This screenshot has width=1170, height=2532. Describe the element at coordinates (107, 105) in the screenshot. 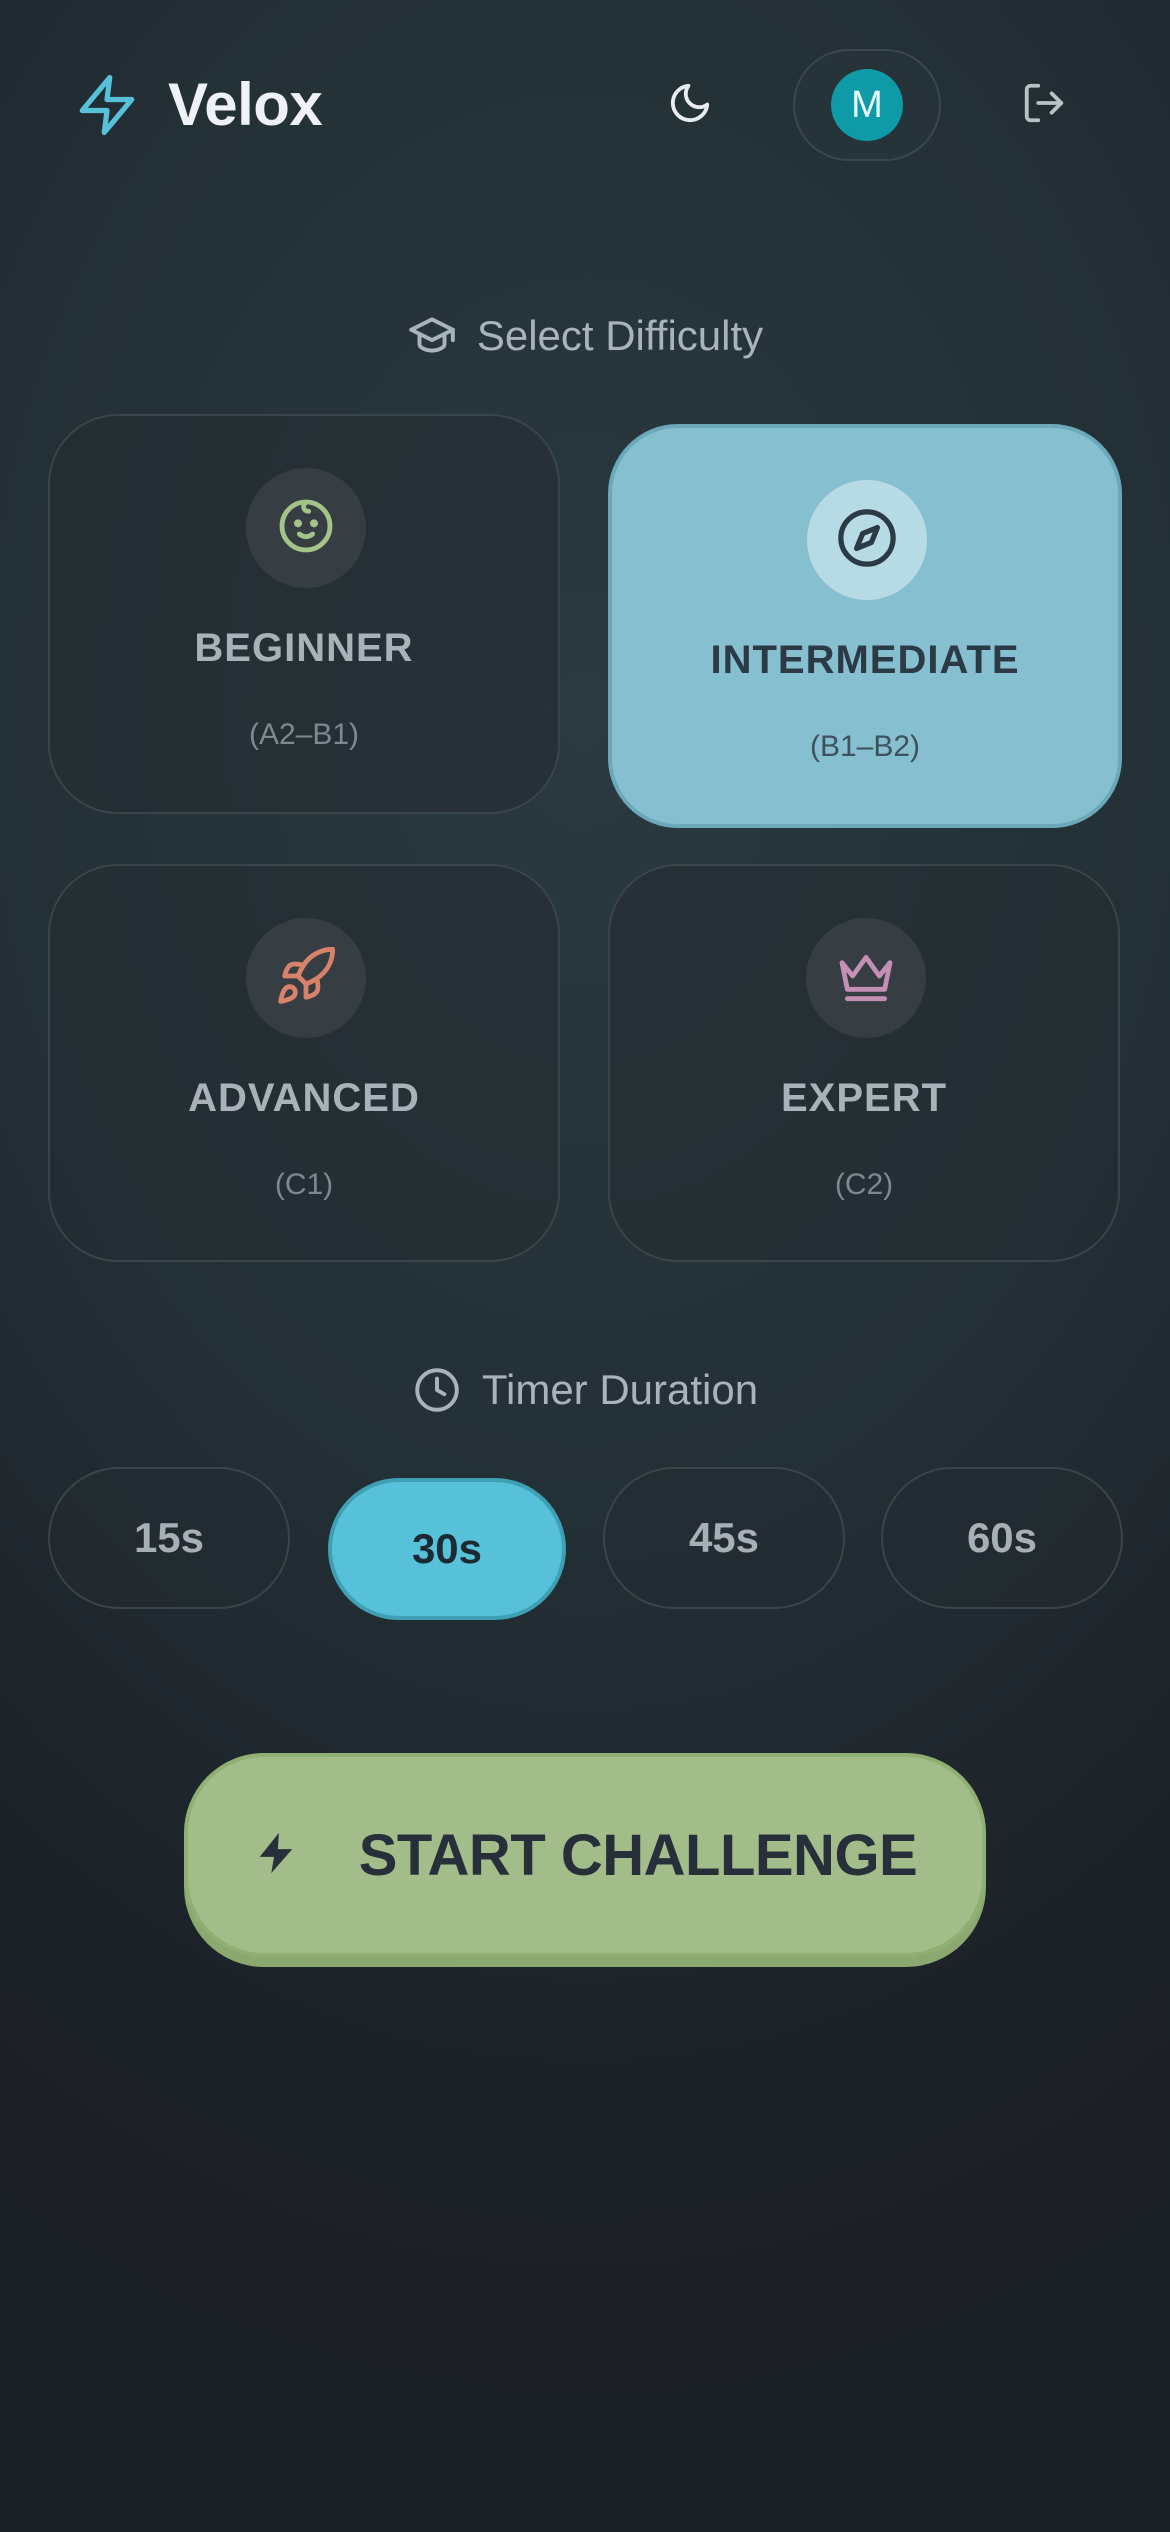

I see `logo-bolt-icon` at that location.